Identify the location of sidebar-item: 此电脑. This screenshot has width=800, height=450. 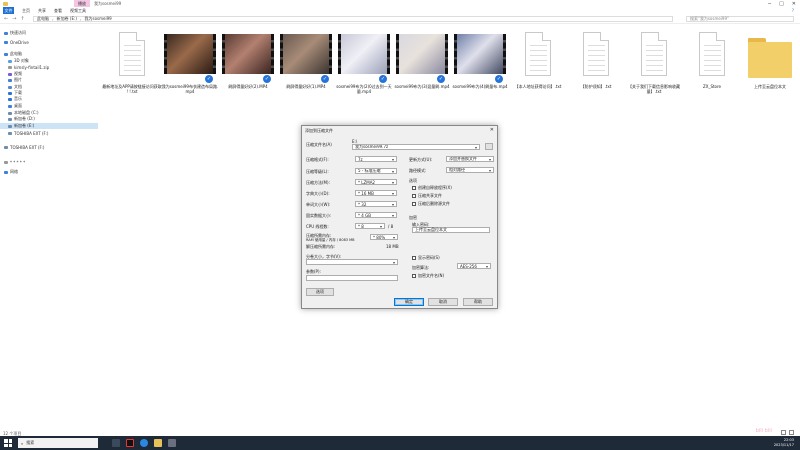
(13, 54).